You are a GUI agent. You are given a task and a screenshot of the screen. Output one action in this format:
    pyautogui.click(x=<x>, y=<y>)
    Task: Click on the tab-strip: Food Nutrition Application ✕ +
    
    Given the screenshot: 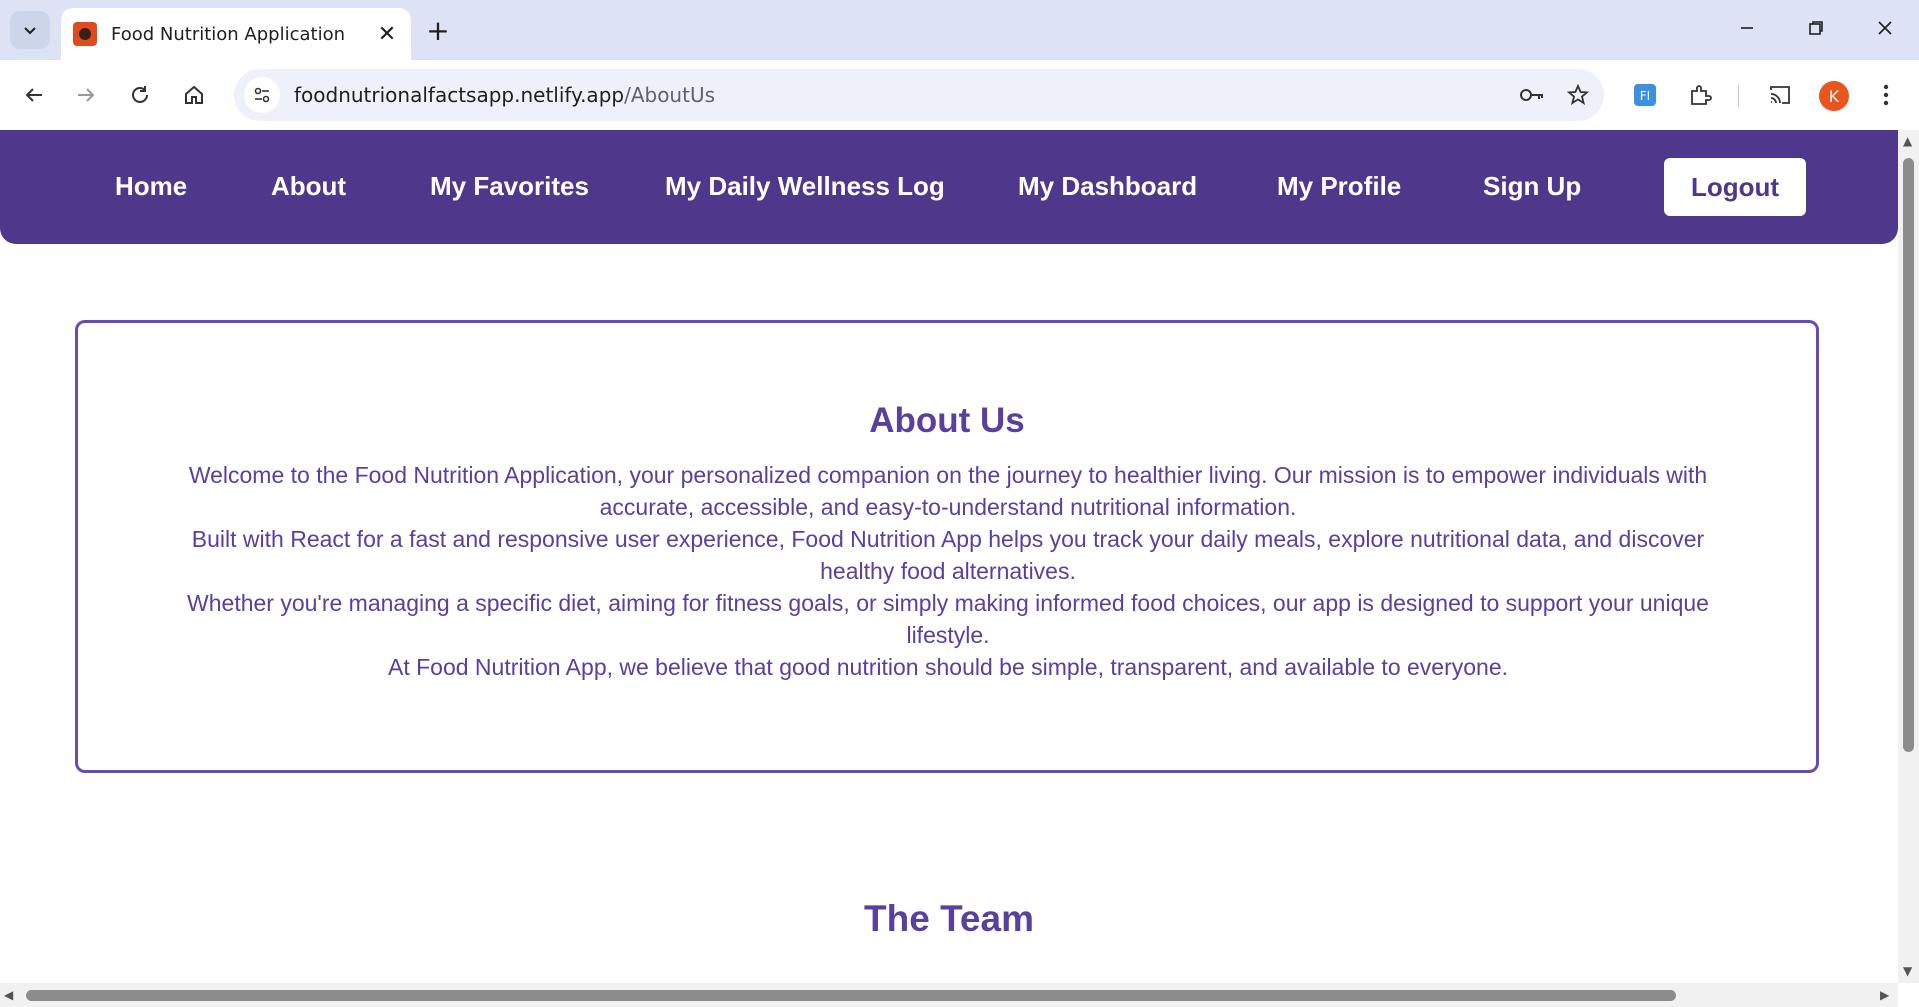 What is the action you would take?
    pyautogui.click(x=959, y=30)
    